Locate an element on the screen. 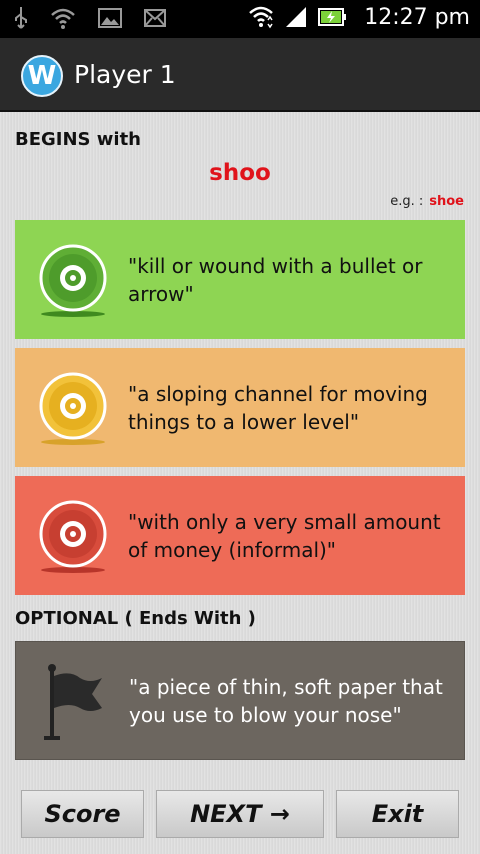  battery-icon is located at coordinates (332, 17).